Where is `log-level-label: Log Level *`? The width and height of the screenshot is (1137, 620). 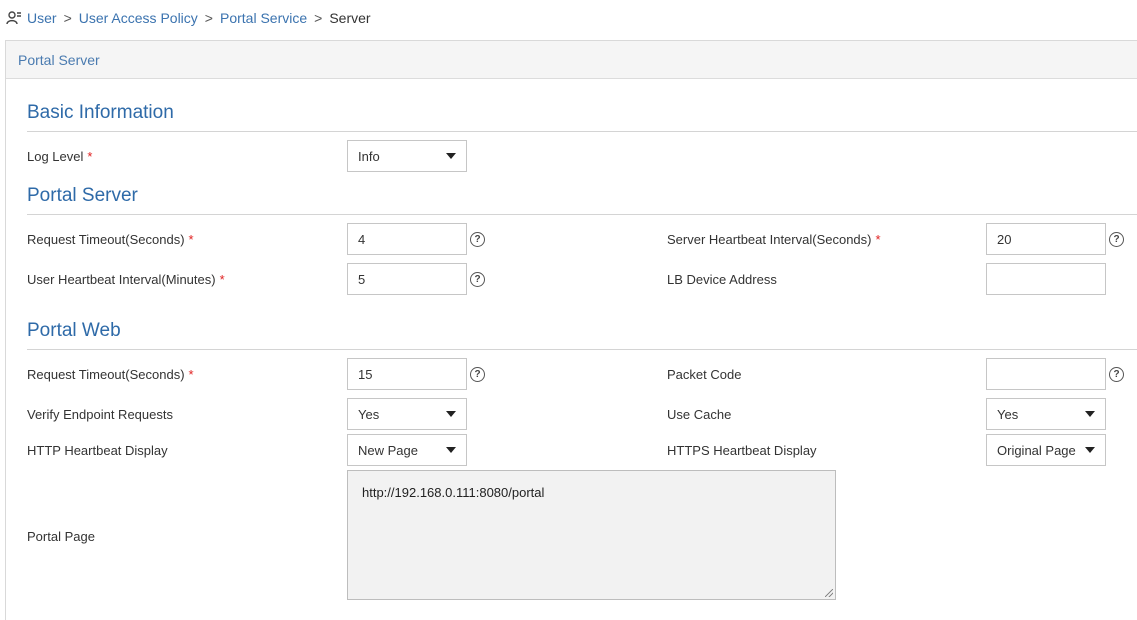 log-level-label: Log Level * is located at coordinates (60, 156).